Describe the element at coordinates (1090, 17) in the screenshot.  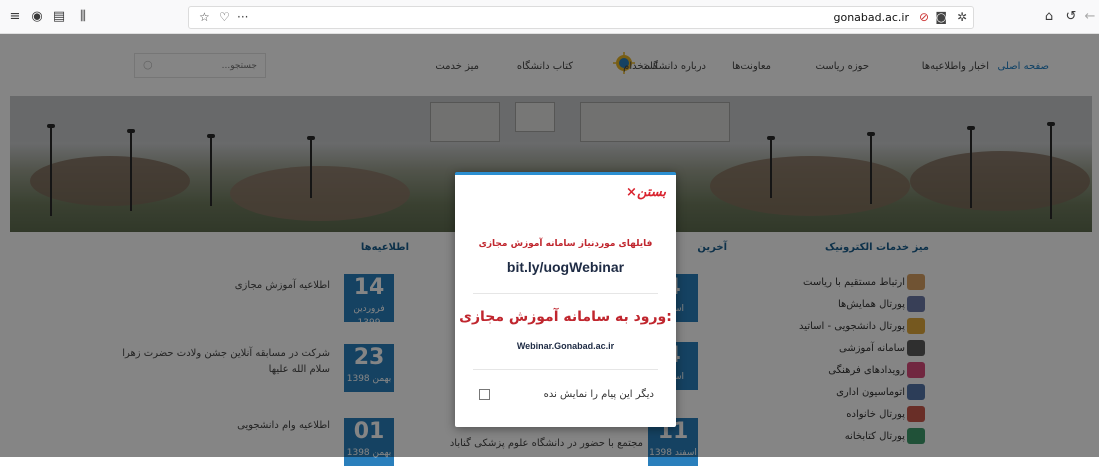
I see `back-icon: ←` at that location.